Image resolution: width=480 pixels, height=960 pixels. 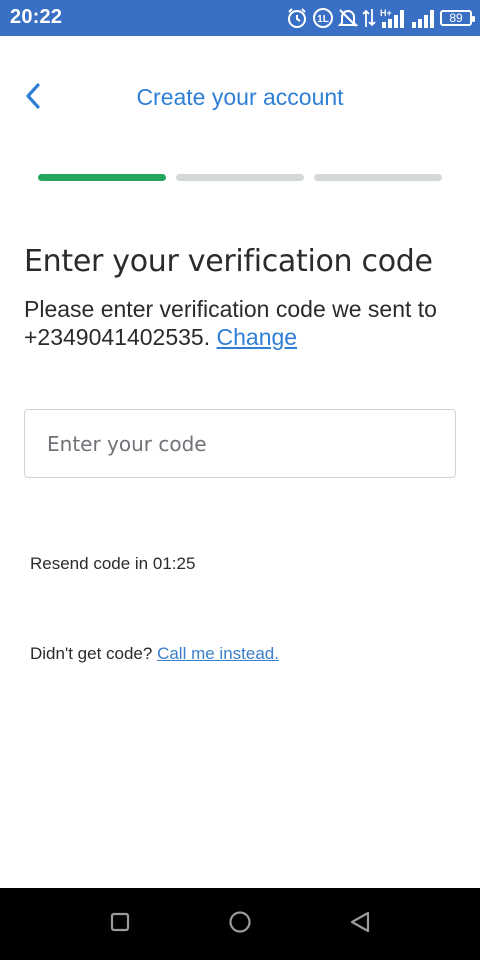 I want to click on navigation-bar, so click(x=240, y=924).